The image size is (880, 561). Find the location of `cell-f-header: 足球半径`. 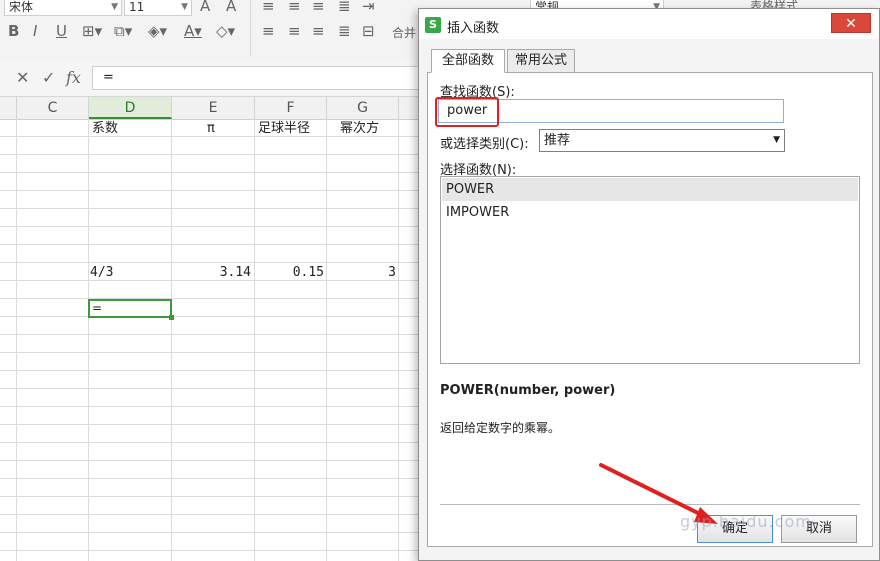

cell-f-header: 足球半径 is located at coordinates (284, 129).